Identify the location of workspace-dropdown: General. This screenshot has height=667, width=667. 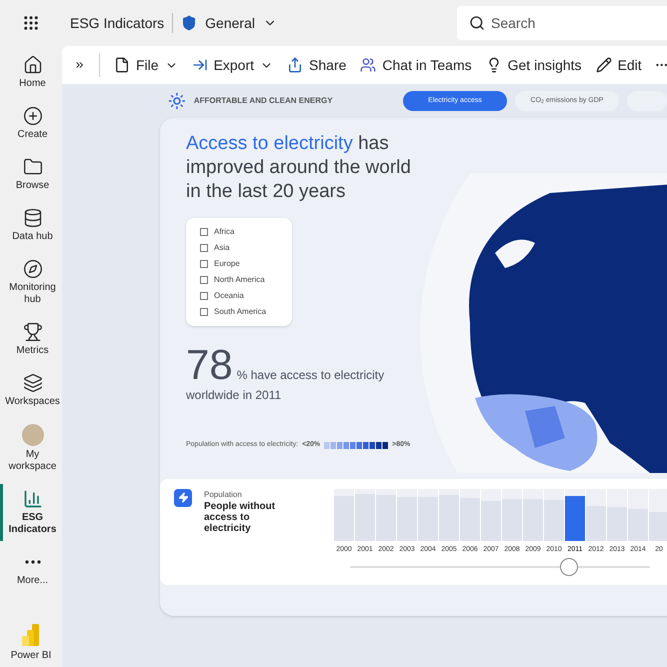
(241, 23).